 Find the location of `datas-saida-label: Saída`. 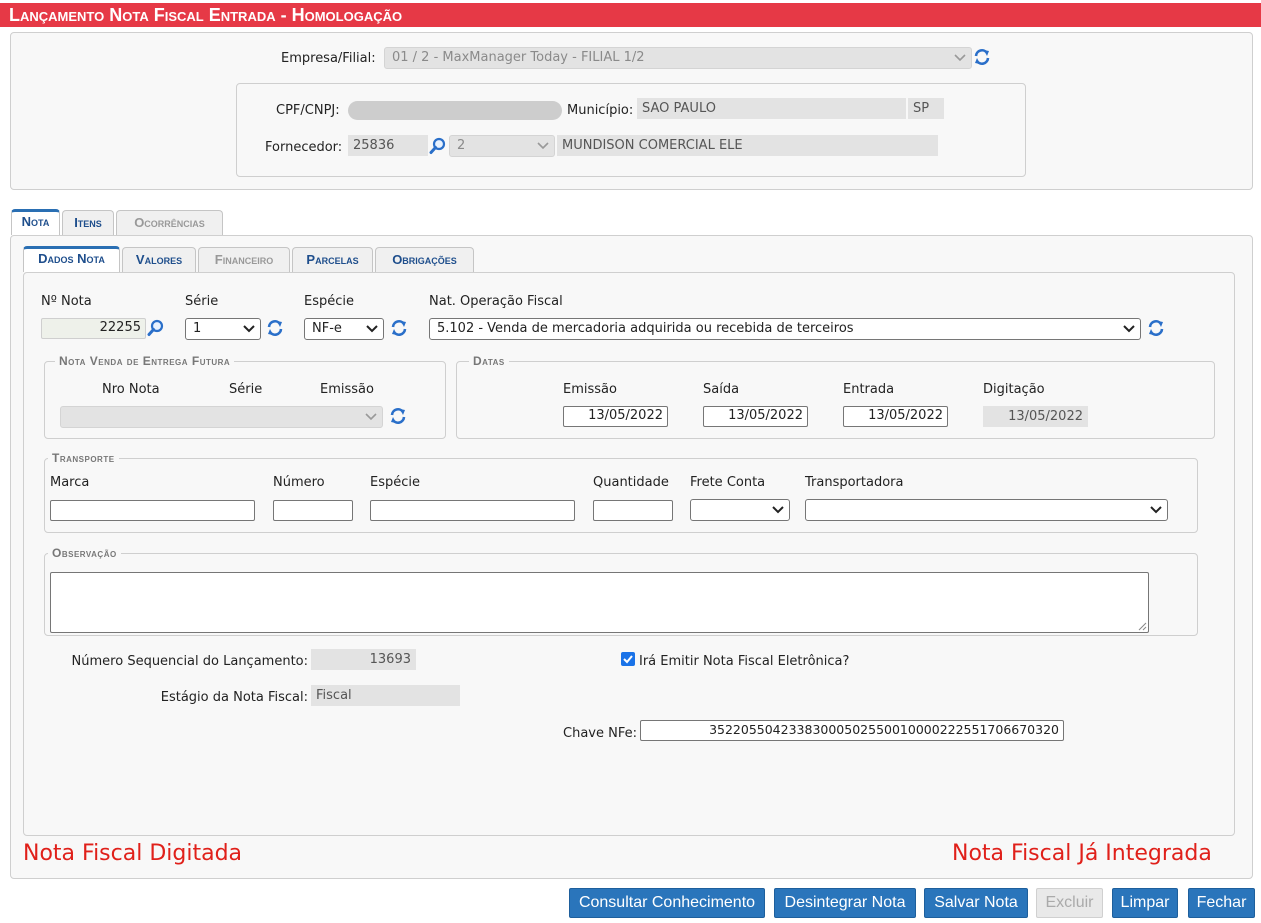

datas-saida-label: Saída is located at coordinates (721, 389).